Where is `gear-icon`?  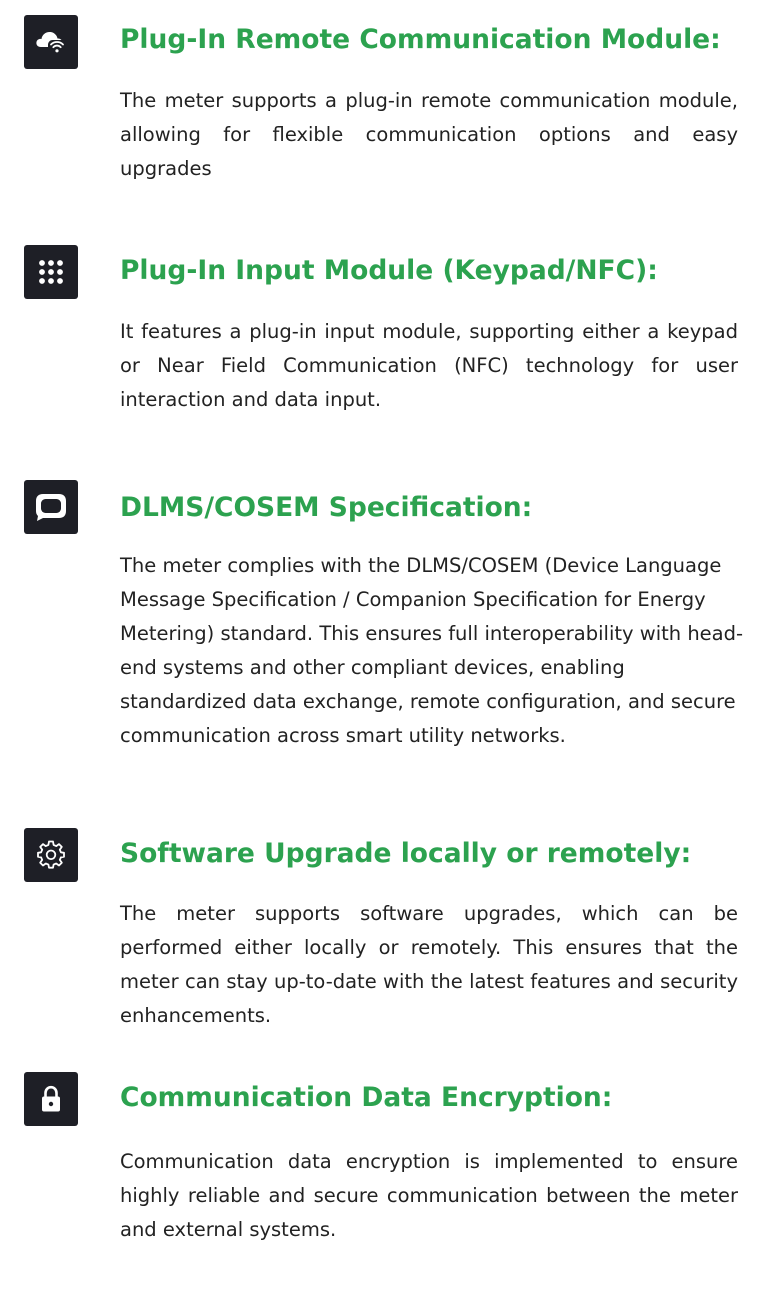 gear-icon is located at coordinates (51, 855).